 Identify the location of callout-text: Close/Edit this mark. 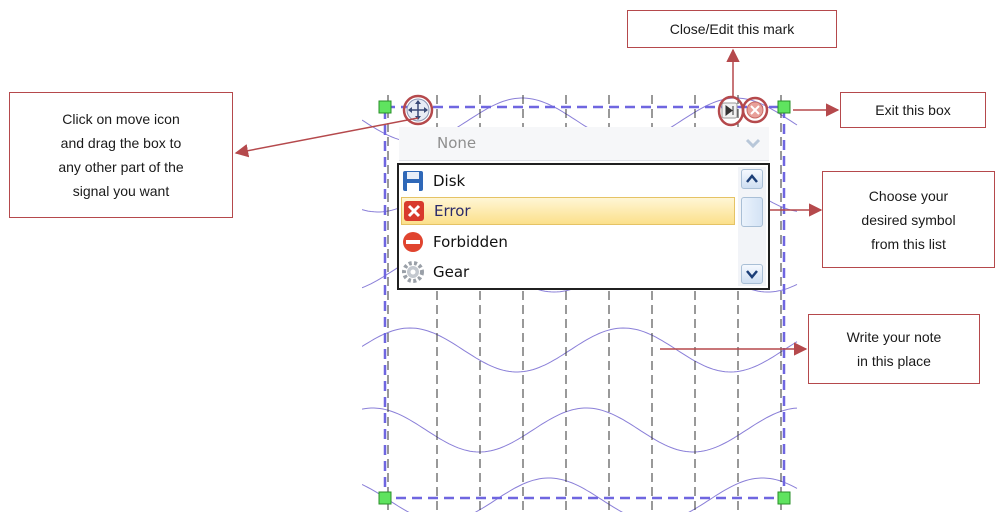
(732, 29).